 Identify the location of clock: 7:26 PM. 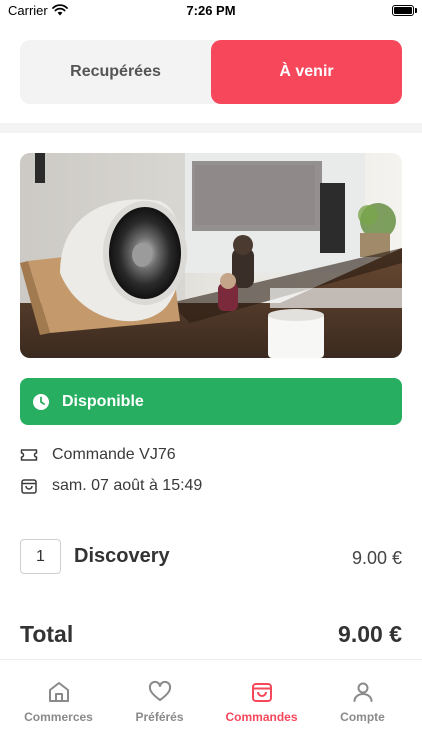
(211, 10).